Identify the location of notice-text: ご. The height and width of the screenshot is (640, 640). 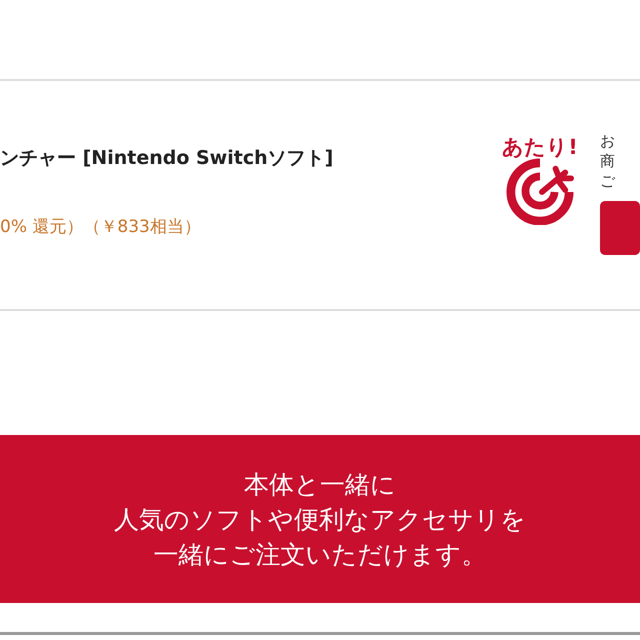
(608, 181).